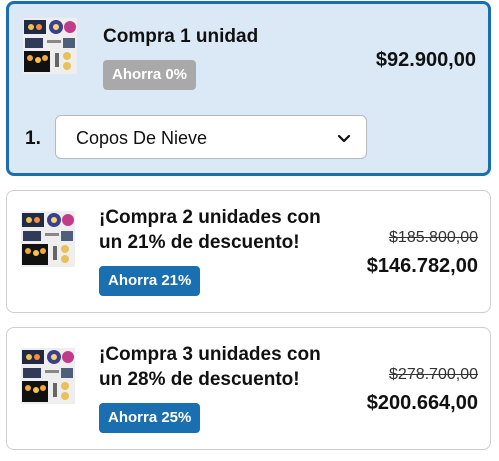 The height and width of the screenshot is (461, 499). Describe the element at coordinates (422, 266) in the screenshot. I see `option-price: $146.782,00` at that location.